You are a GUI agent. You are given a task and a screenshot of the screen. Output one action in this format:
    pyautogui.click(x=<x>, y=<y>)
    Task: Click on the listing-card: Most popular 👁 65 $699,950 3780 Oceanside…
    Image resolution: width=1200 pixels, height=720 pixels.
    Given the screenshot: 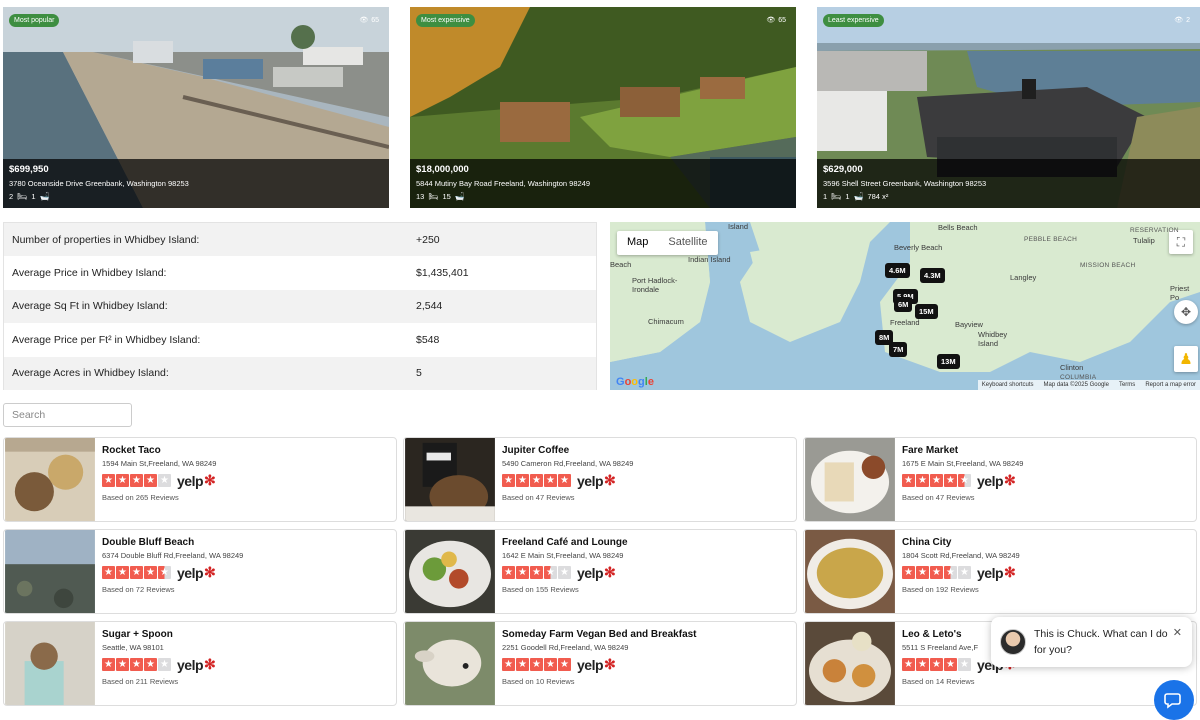 What is the action you would take?
    pyautogui.click(x=196, y=107)
    